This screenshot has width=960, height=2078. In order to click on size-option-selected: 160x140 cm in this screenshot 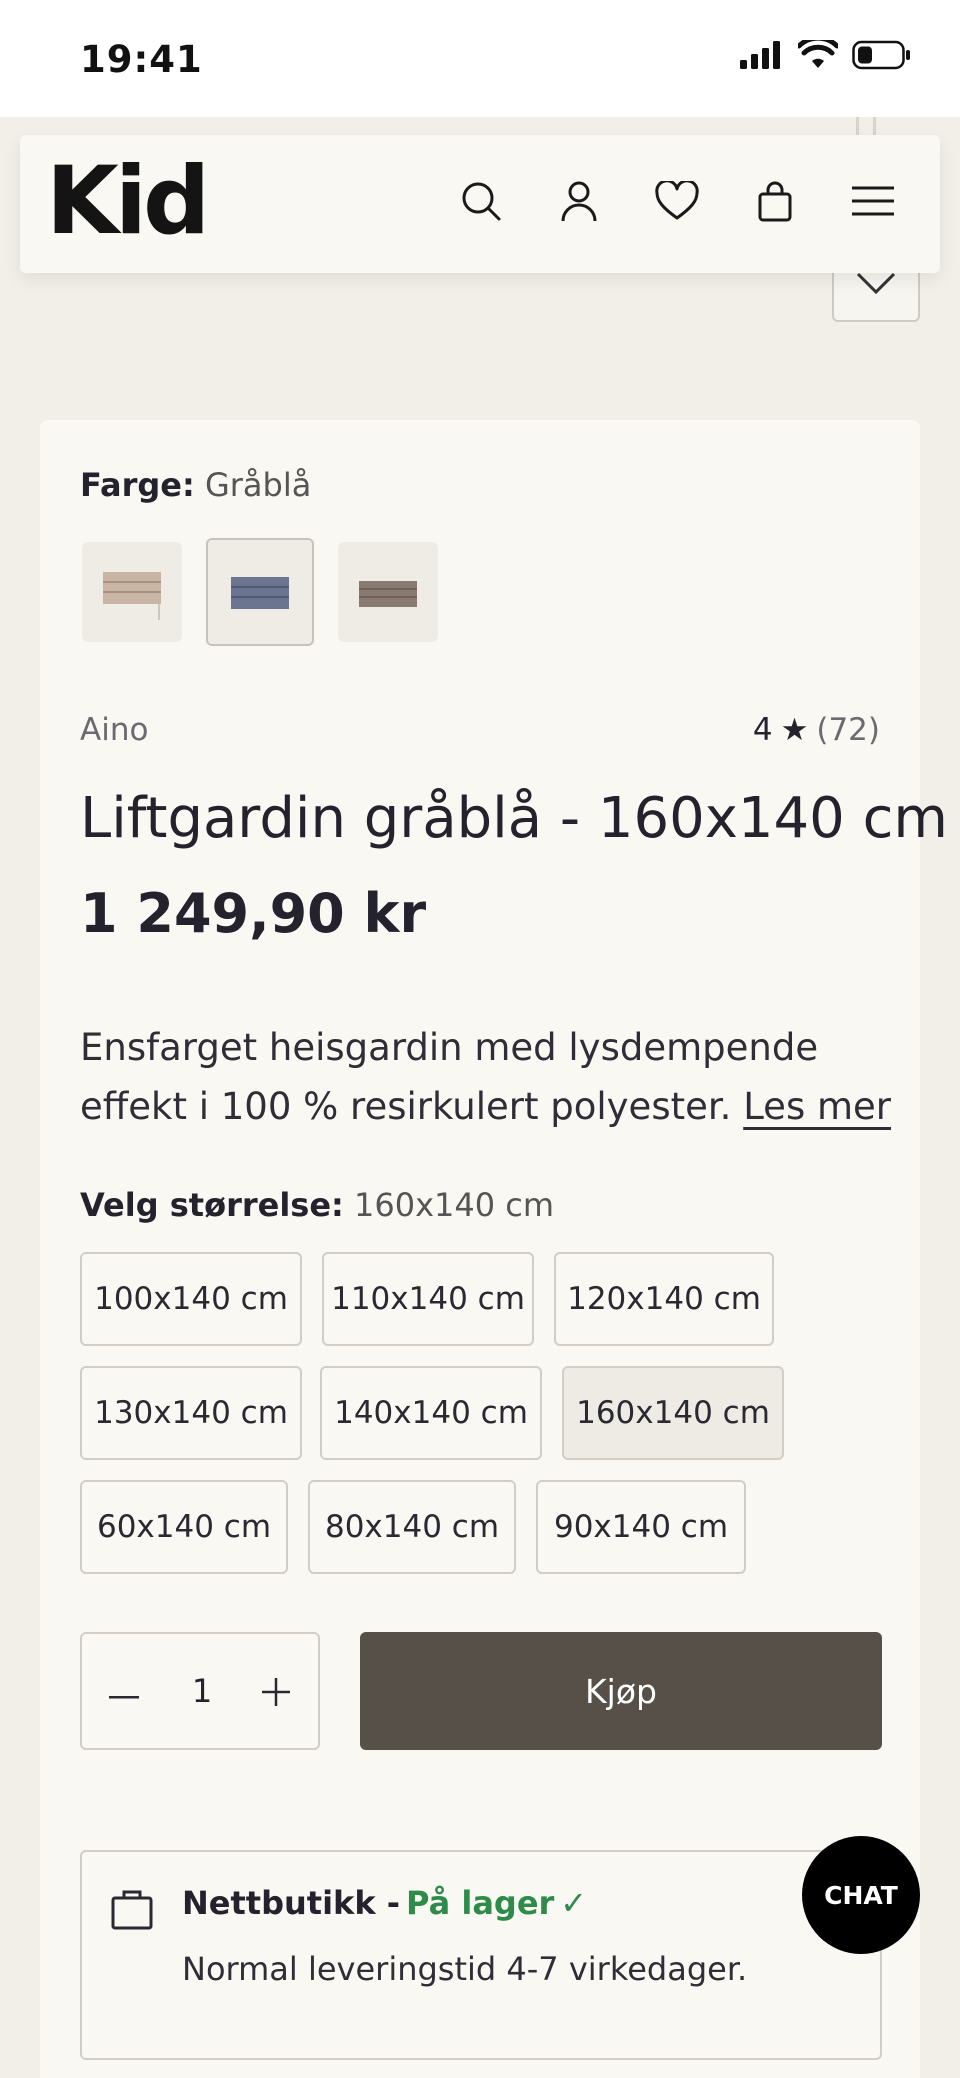, I will do `click(673, 1413)`.